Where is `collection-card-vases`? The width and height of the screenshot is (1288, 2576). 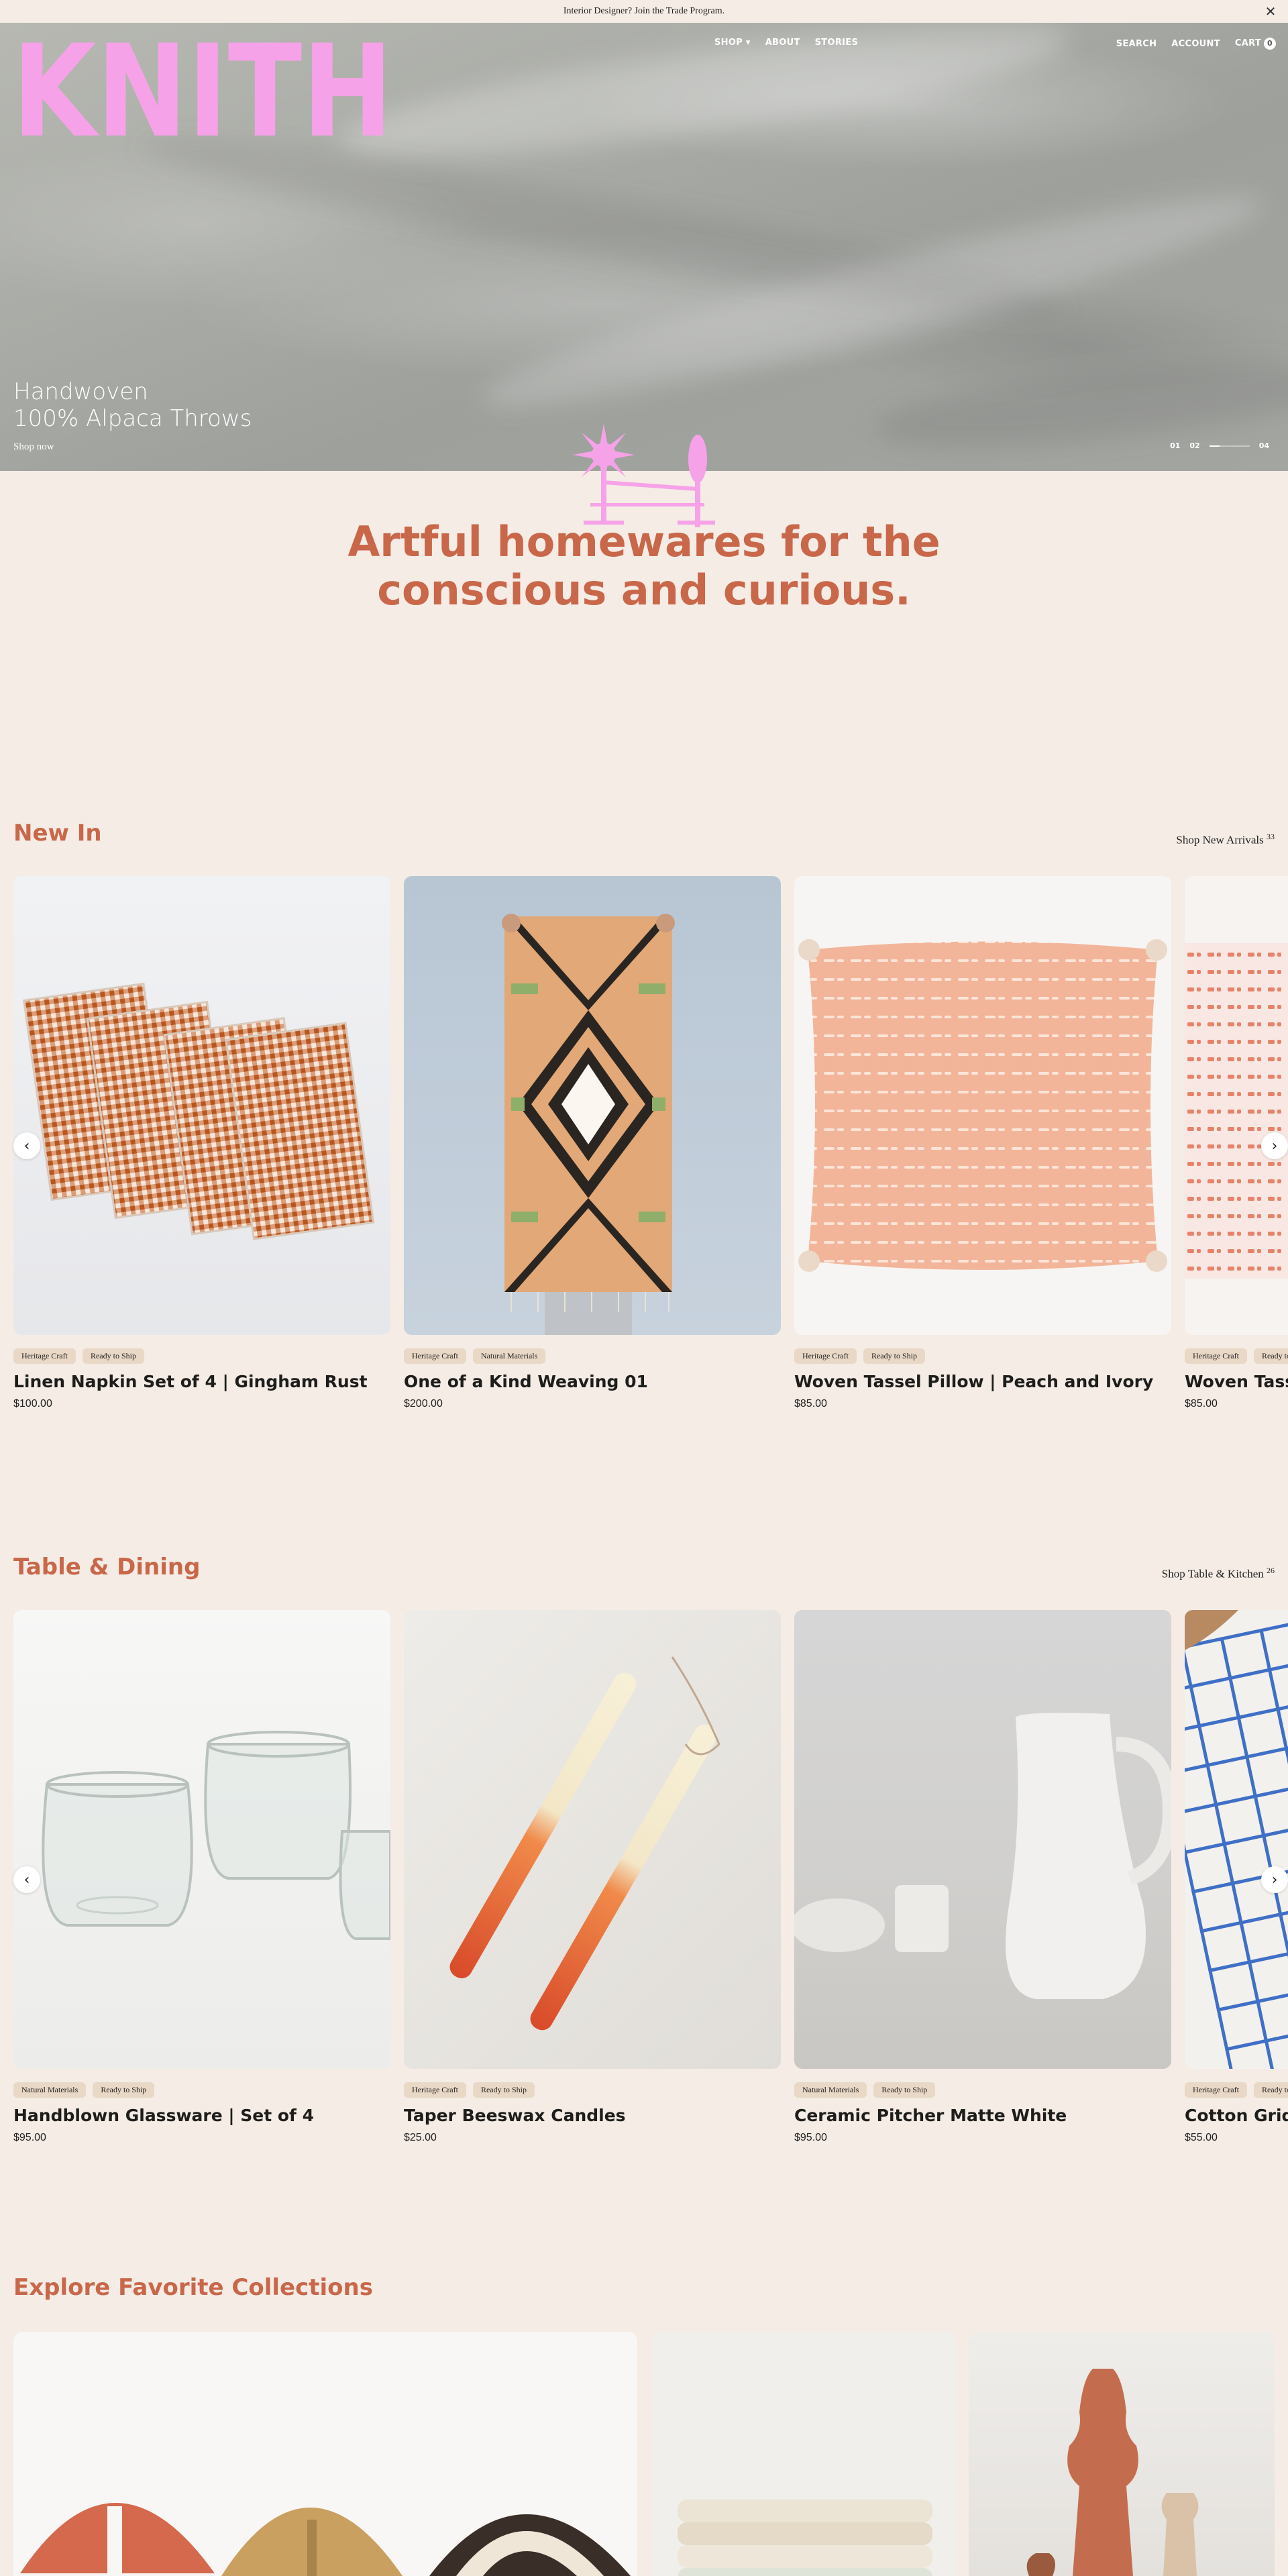 collection-card-vases is located at coordinates (1122, 2454).